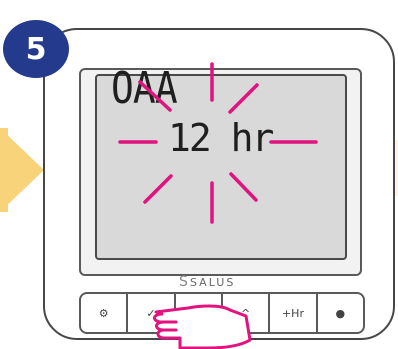 This screenshot has height=349, width=398. What do you see at coordinates (183, 282) in the screenshot?
I see `salus-logo-symbol: S` at bounding box center [183, 282].